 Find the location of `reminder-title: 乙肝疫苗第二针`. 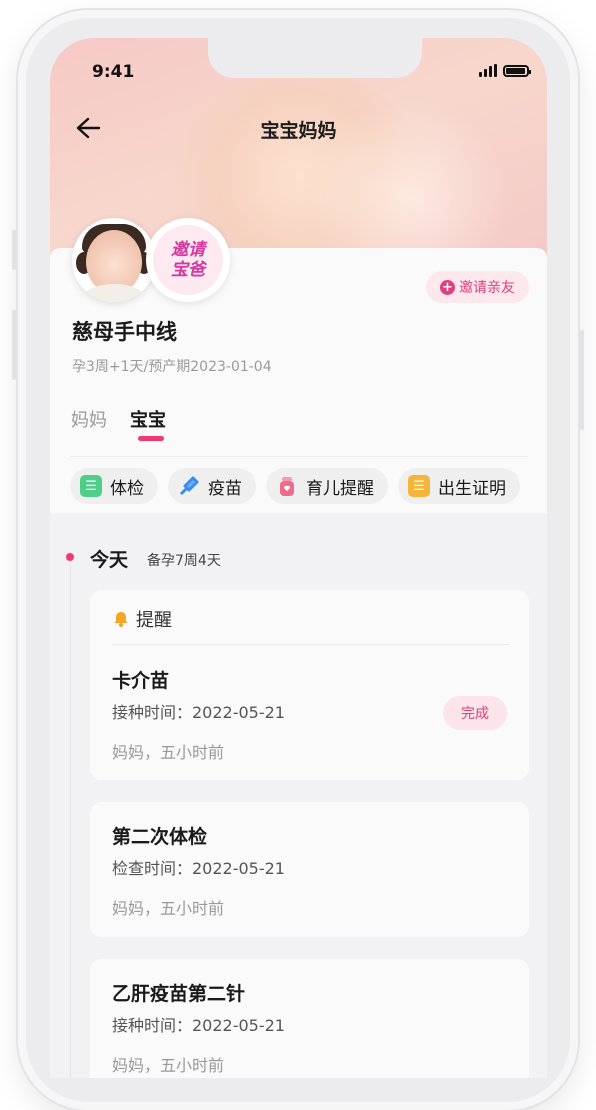

reminder-title: 乙肝疫苗第二针 is located at coordinates (179, 994).